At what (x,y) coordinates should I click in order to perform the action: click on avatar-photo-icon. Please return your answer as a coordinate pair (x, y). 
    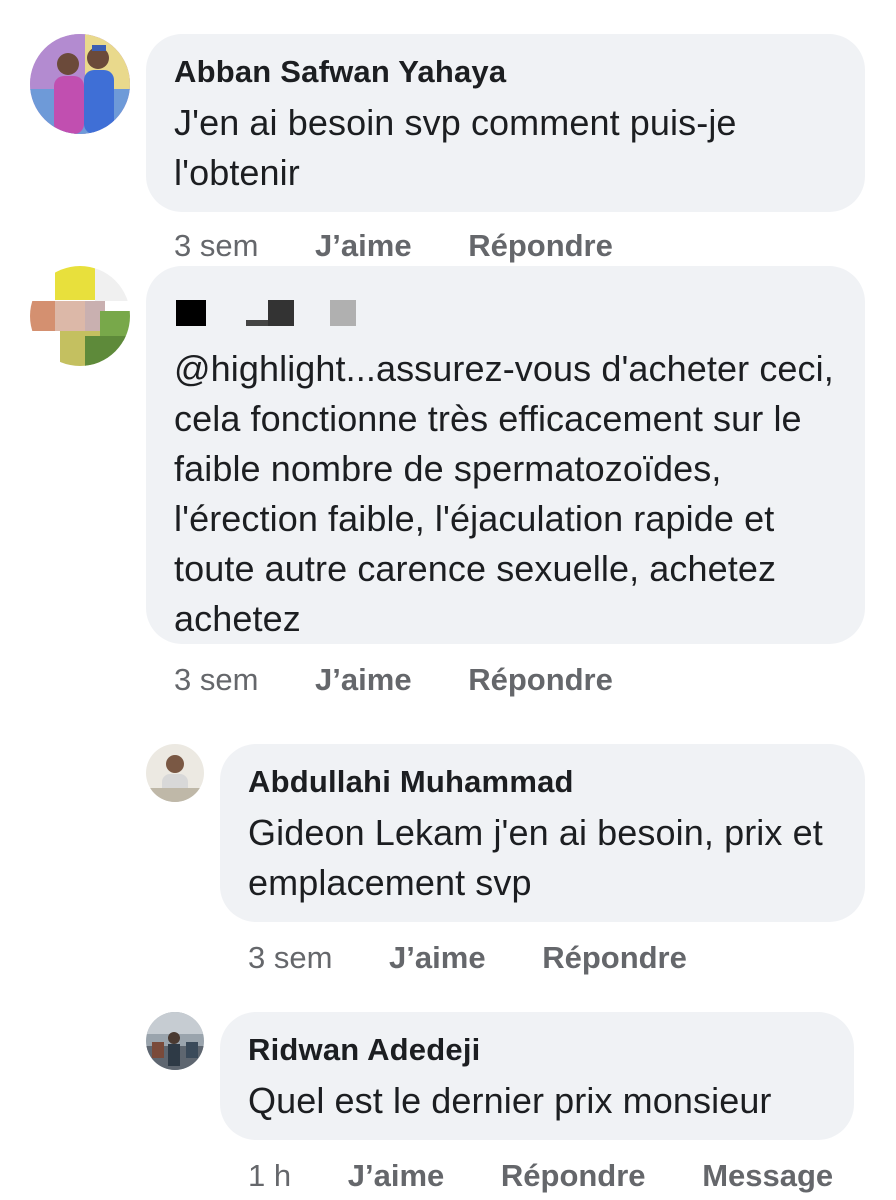
    Looking at the image, I should click on (175, 1041).